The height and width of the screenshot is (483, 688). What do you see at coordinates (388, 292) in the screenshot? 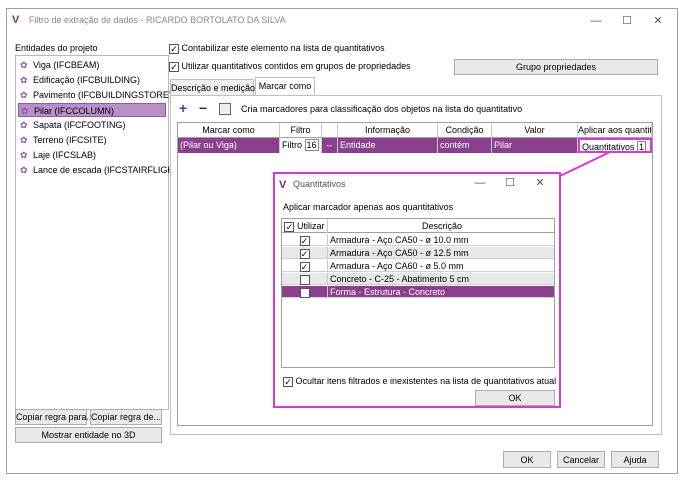
I see `row-desc: Forma - Estrutura - Concreto` at bounding box center [388, 292].